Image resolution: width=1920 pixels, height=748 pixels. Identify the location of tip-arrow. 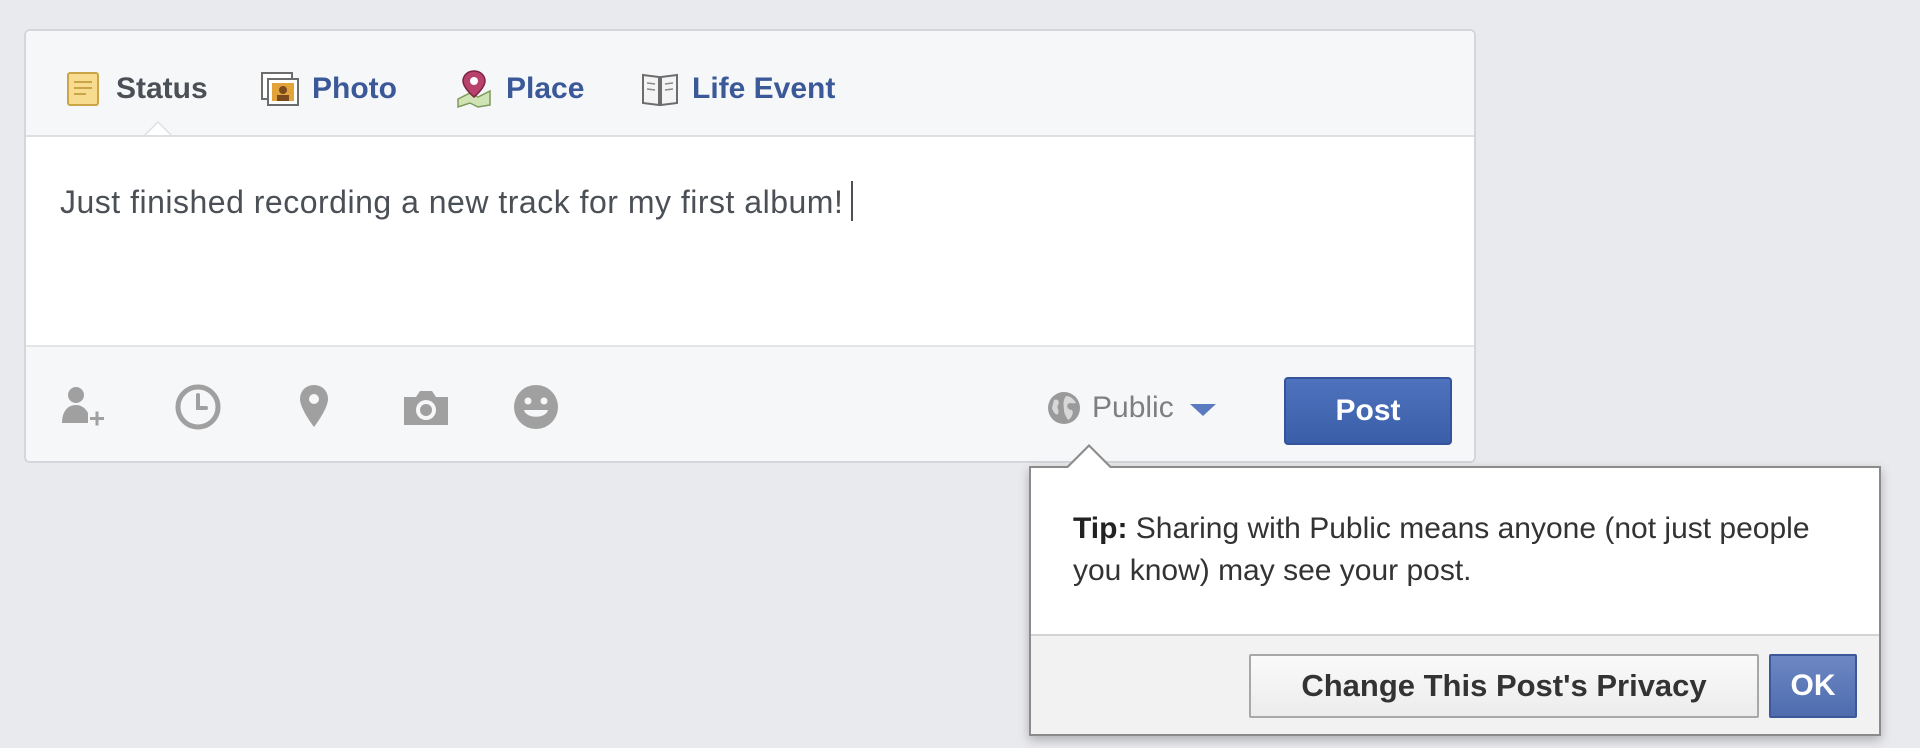
(1089, 456).